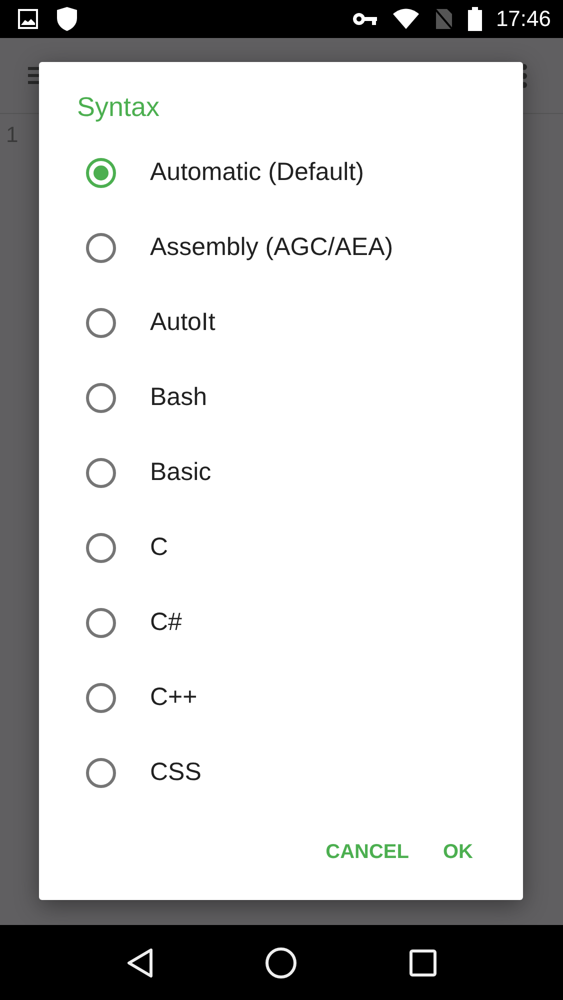 Image resolution: width=563 pixels, height=1000 pixels. What do you see at coordinates (281, 397) in the screenshot?
I see `radio-option: Bash` at bounding box center [281, 397].